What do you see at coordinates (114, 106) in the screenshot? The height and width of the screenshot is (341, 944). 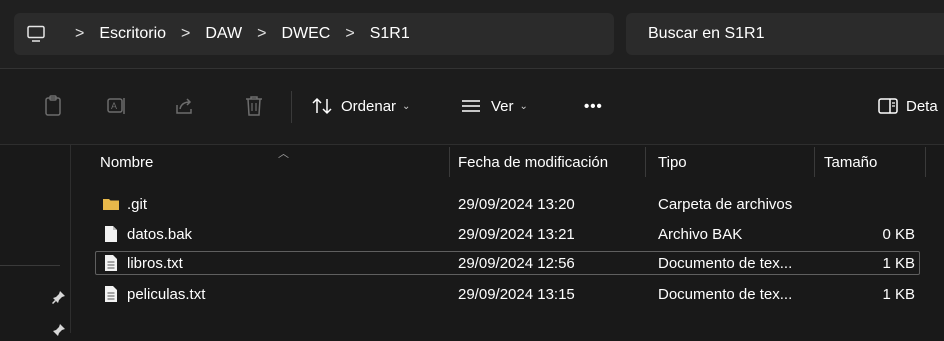 I see `svg-text: A` at bounding box center [114, 106].